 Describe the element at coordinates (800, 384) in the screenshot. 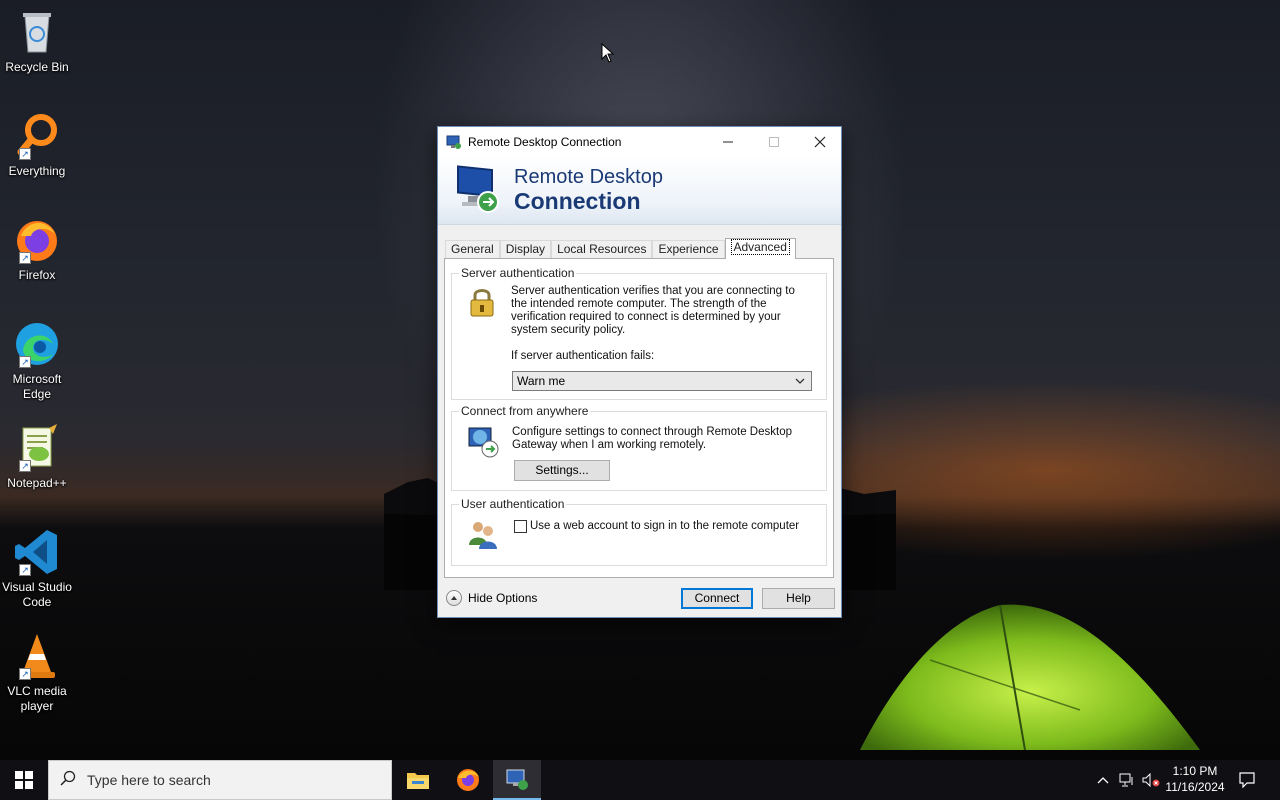

I see `chevron-down-icon` at that location.